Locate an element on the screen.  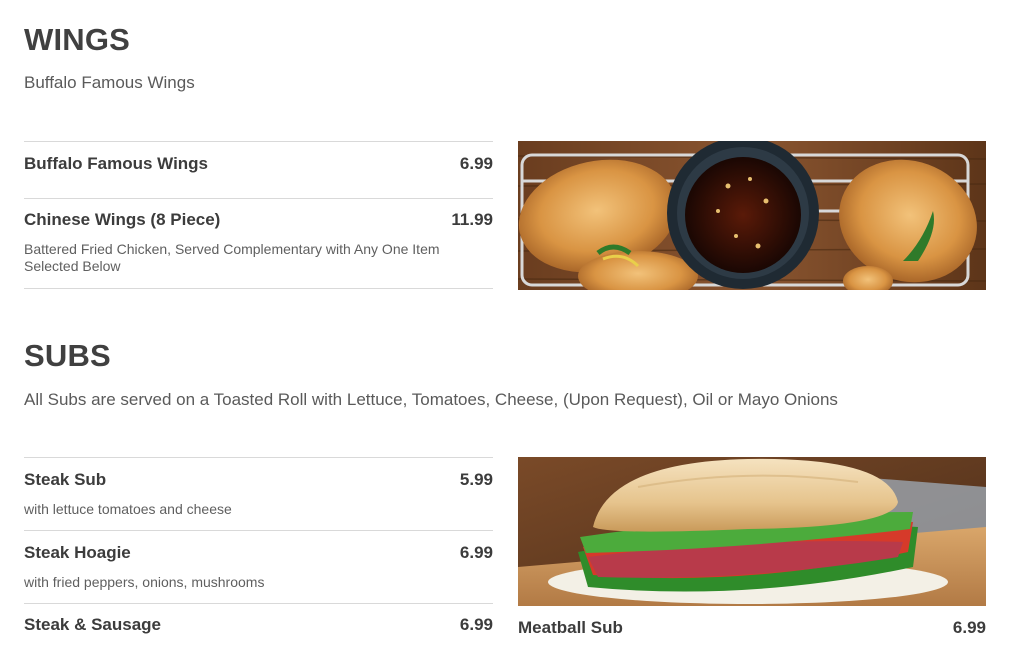
section-description-wings: Buffalo Famous Wings is located at coordinates (109, 82).